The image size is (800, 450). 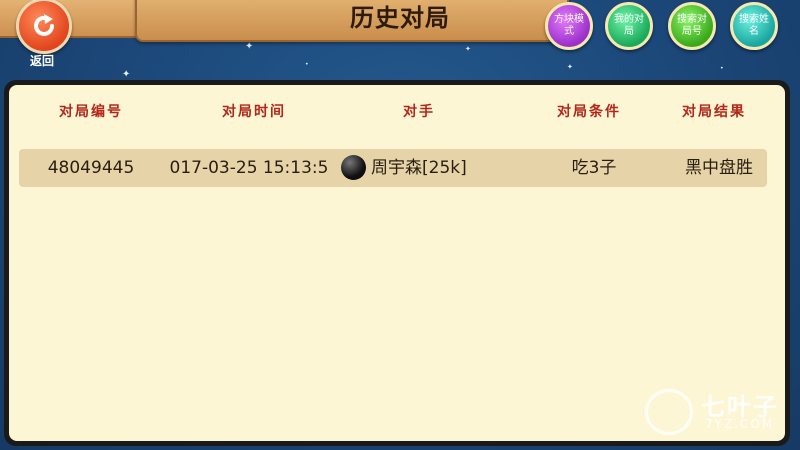 I want to click on header-game-time: 对局时间, so click(x=254, y=112).